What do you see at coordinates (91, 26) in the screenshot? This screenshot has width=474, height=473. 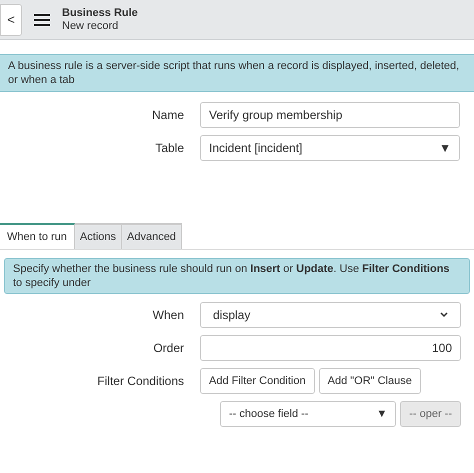 I see `form-subtitle: New record` at bounding box center [91, 26].